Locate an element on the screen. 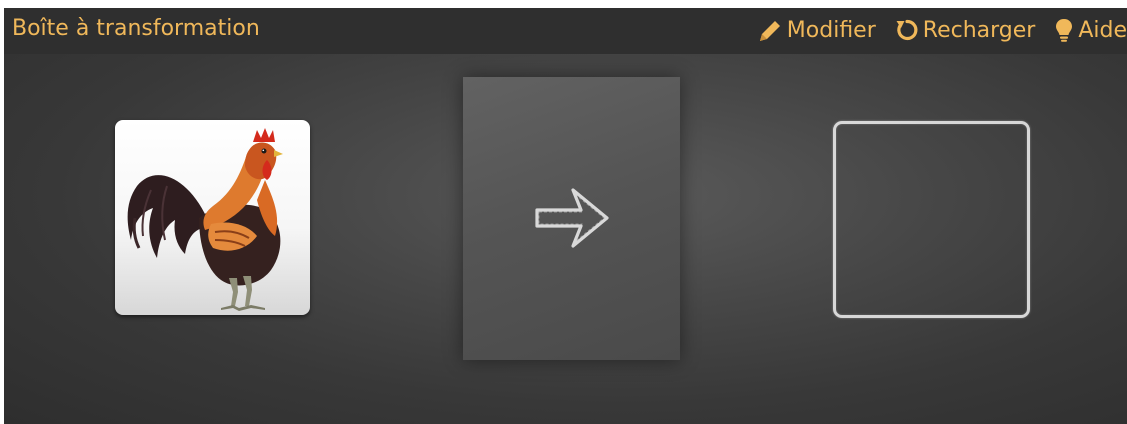 Image resolution: width=1127 pixels, height=424 pixels. pencil-icon is located at coordinates (769, 31).